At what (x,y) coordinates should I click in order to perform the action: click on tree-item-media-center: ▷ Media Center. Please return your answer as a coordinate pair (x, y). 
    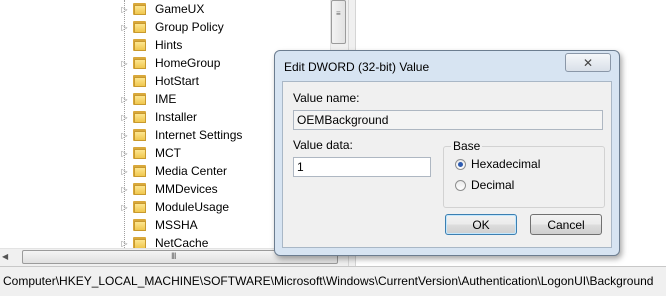
    Looking at the image, I should click on (173, 171).